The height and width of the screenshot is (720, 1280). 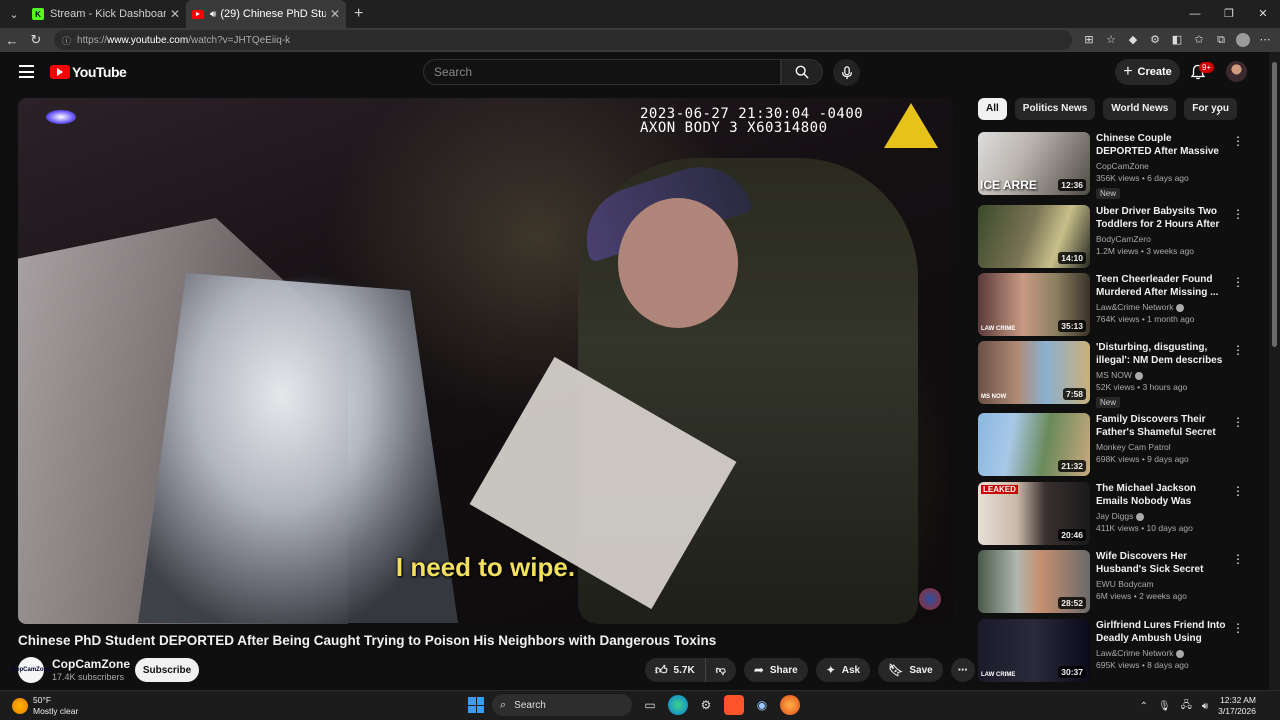 What do you see at coordinates (1111, 40) in the screenshot?
I see `favorite-star-icon: ☆` at bounding box center [1111, 40].